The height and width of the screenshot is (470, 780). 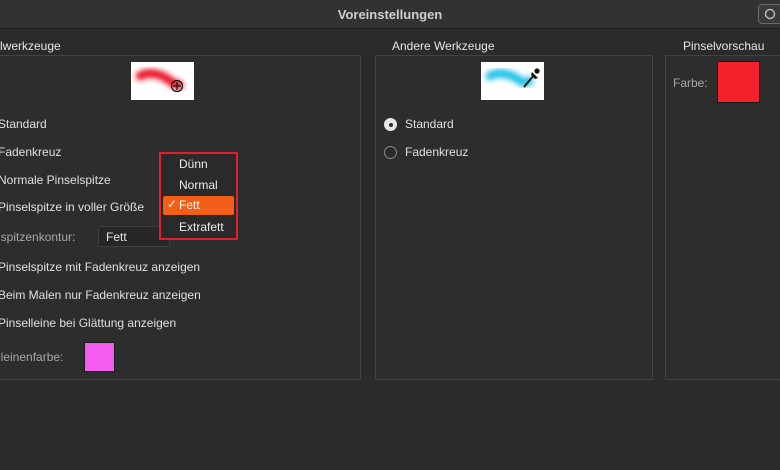 I want to click on title-bar: Voreinstellungen, so click(x=390, y=14).